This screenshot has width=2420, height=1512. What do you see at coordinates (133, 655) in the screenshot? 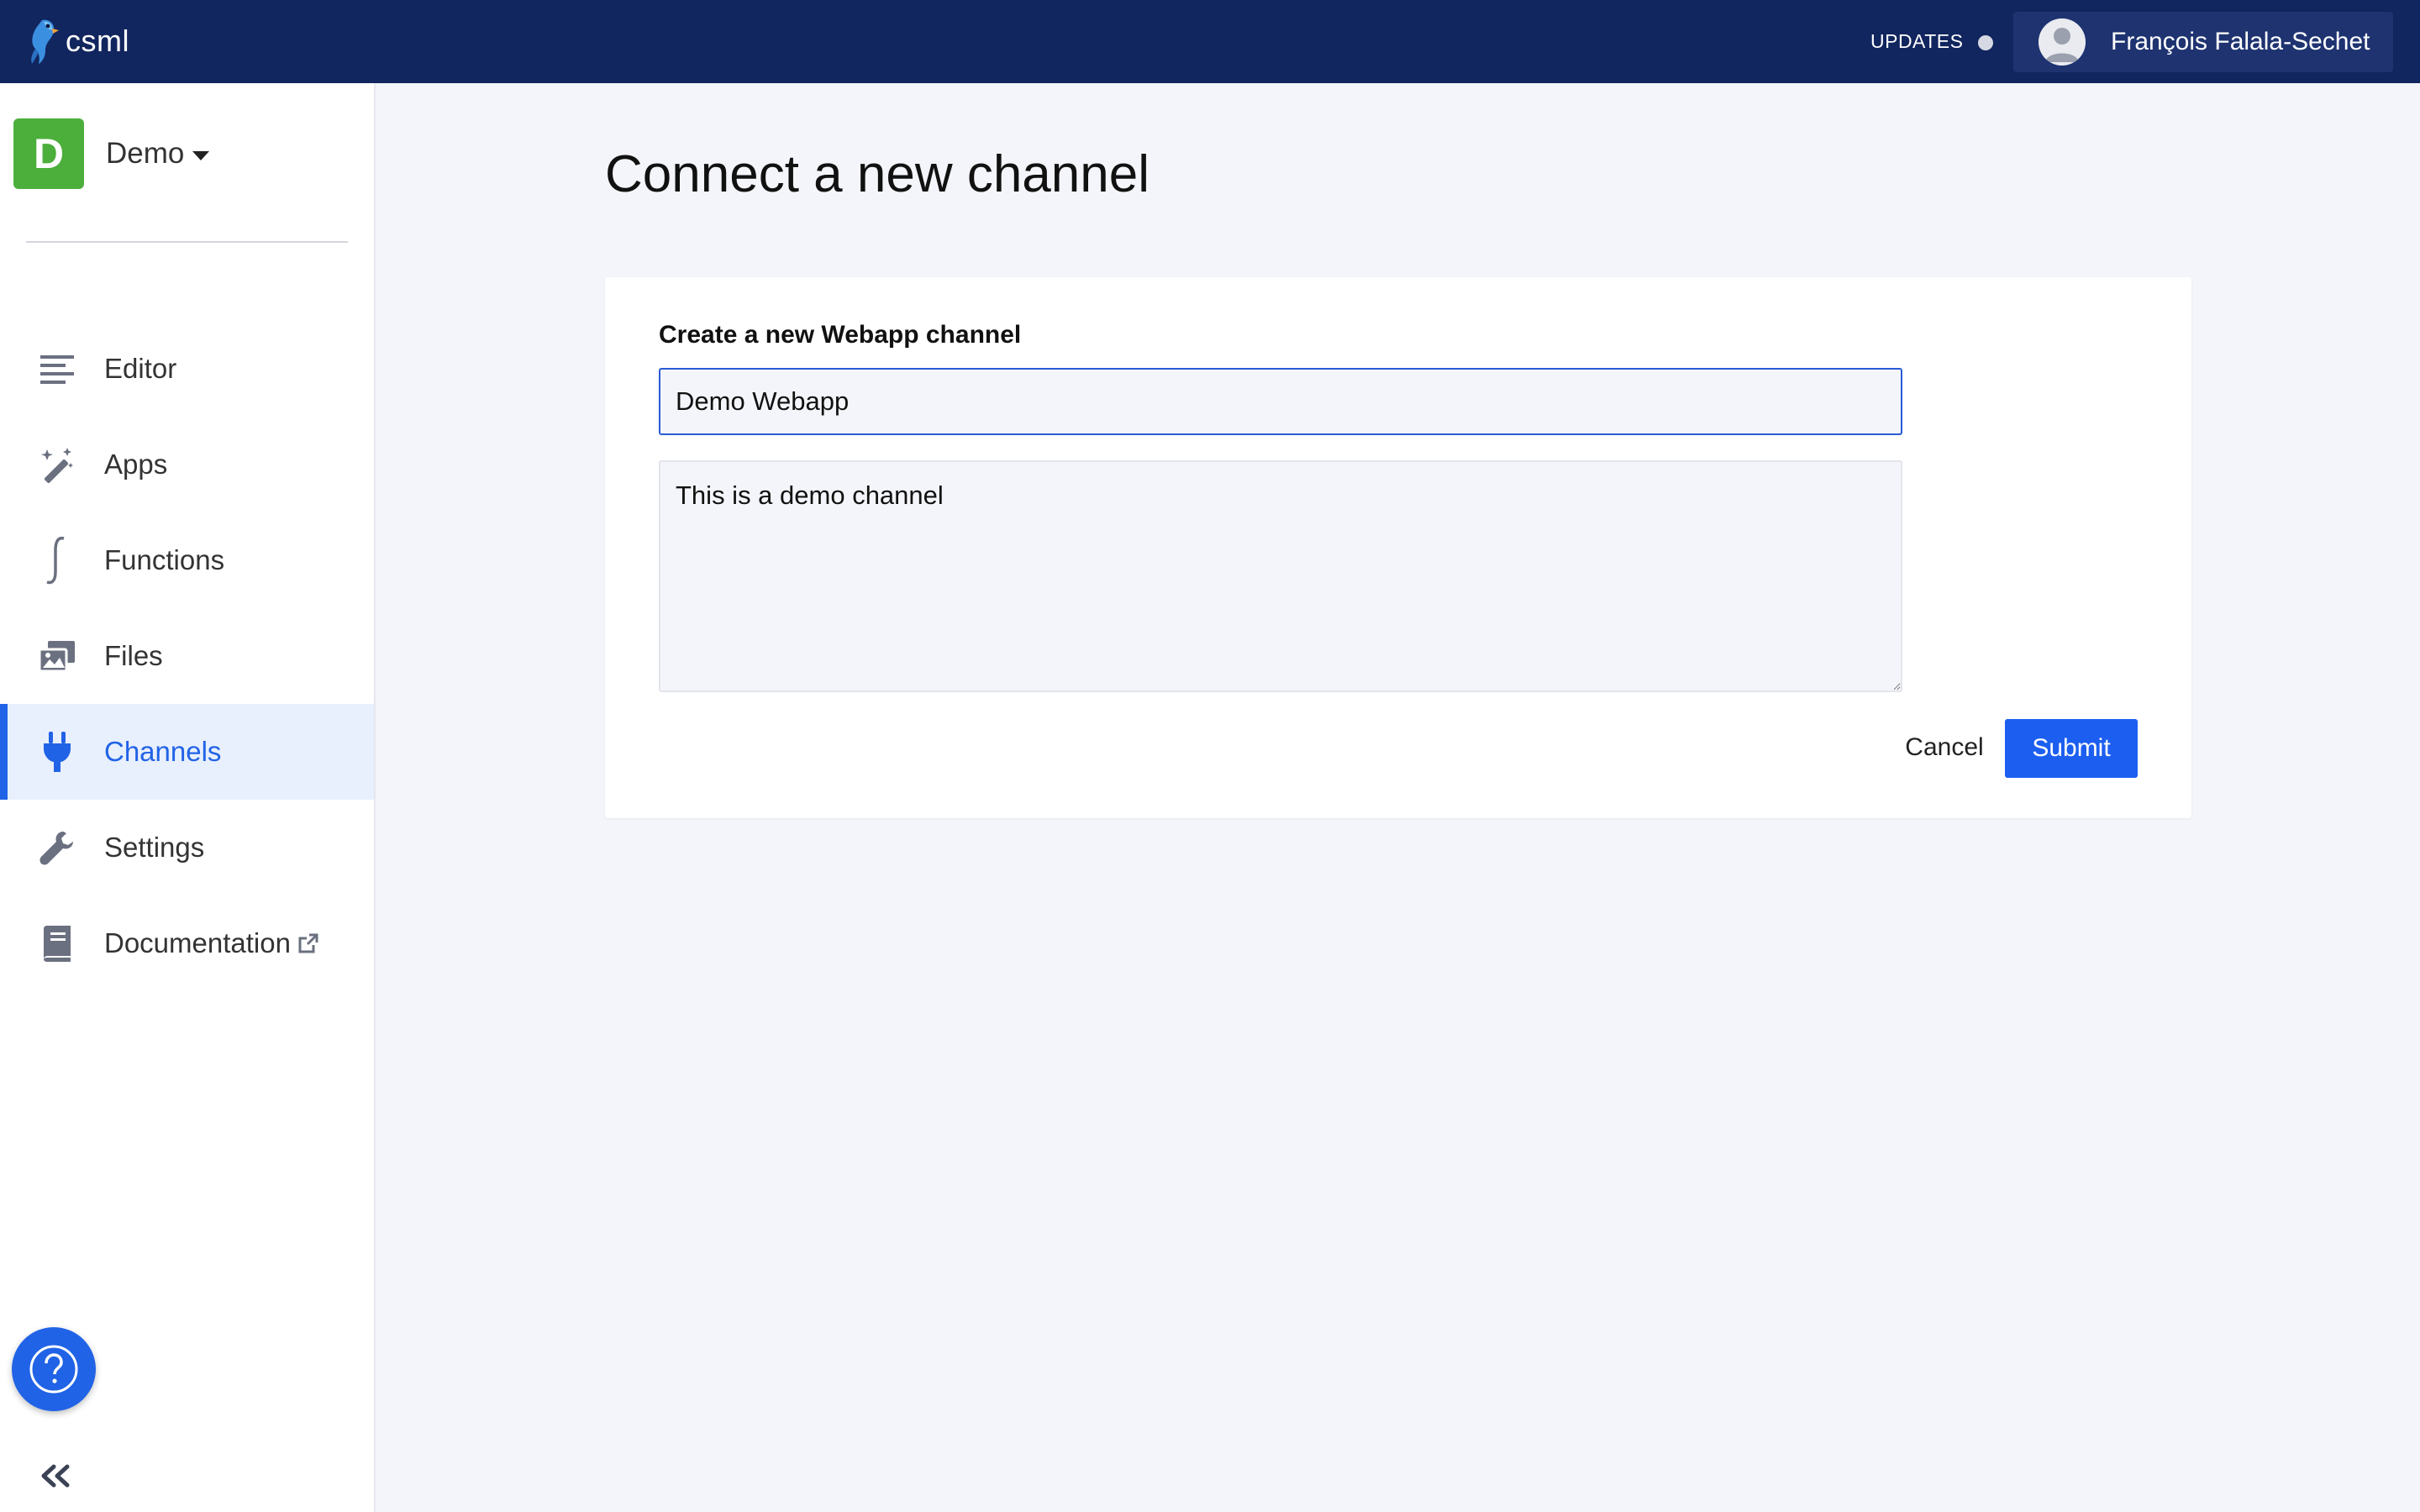
I see `sidebar-item-label: Files` at bounding box center [133, 655].